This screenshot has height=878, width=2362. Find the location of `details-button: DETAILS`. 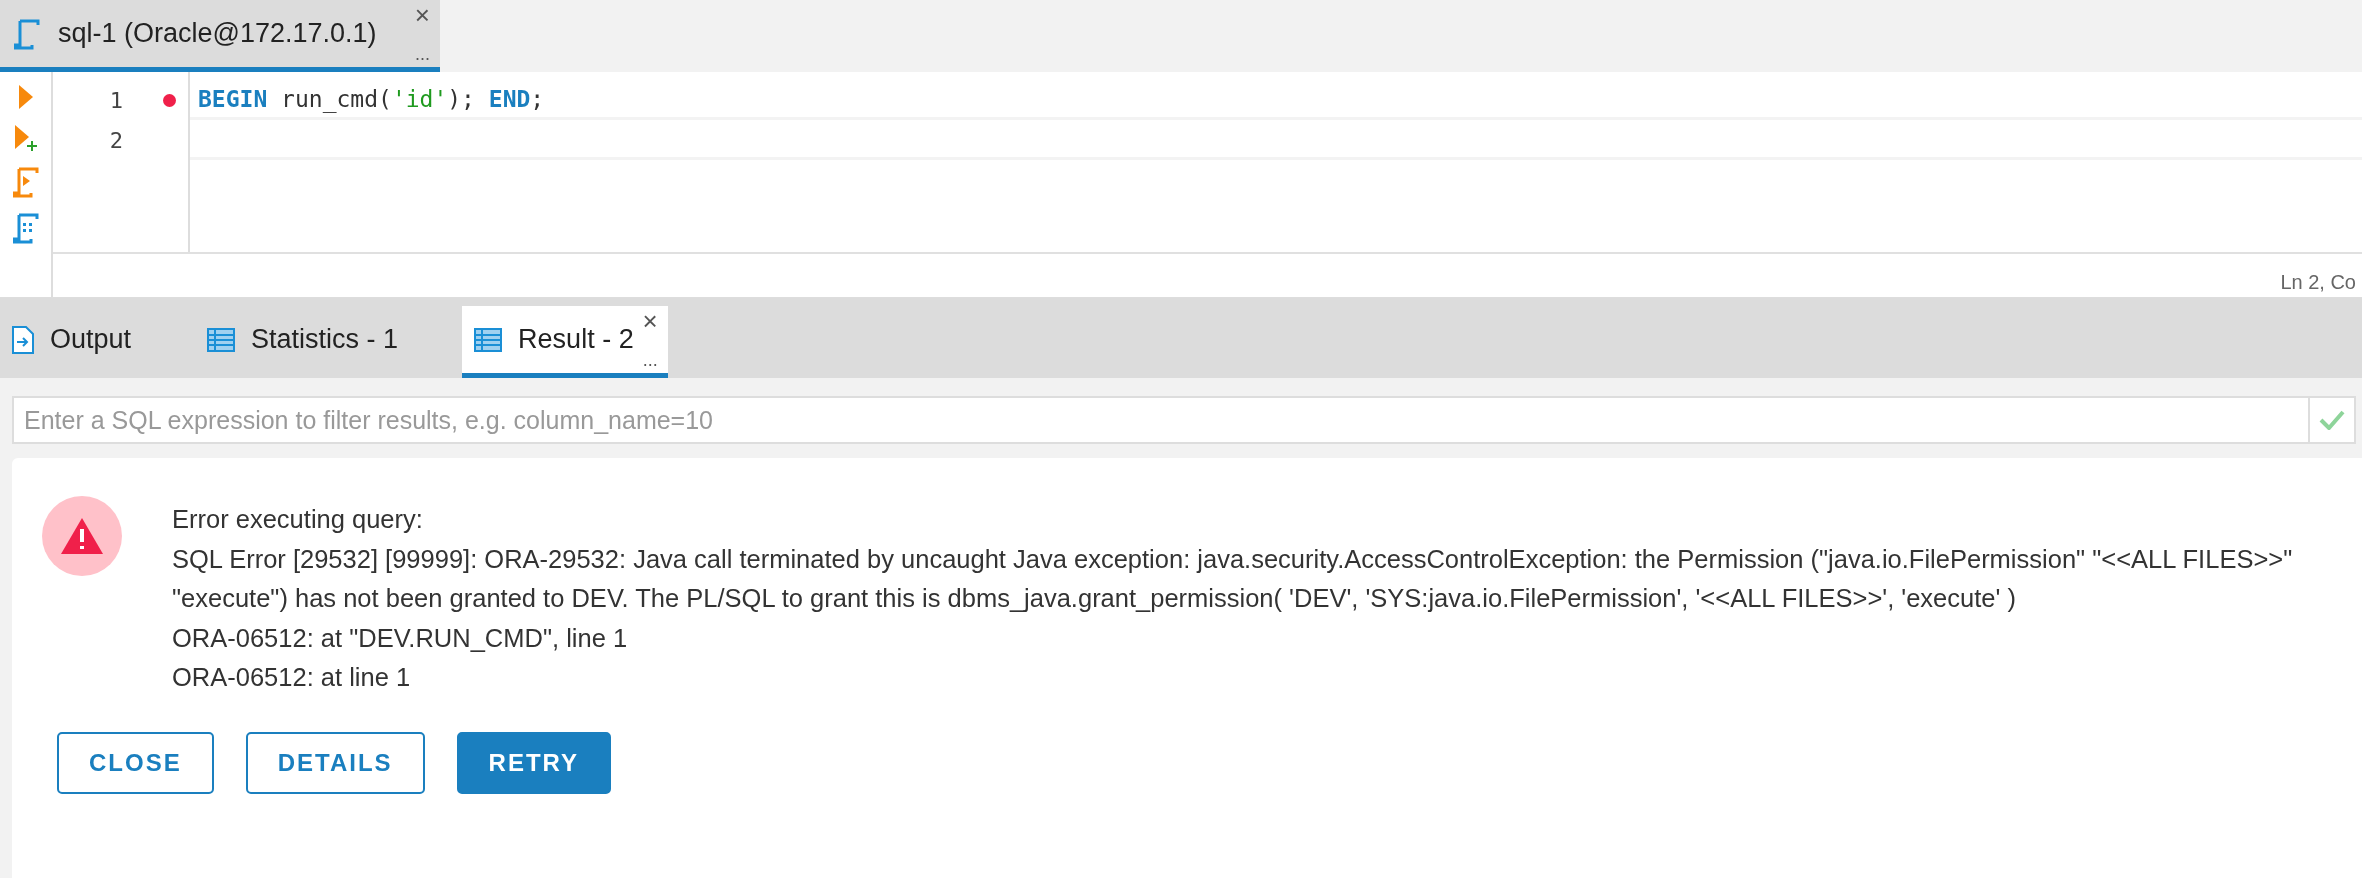

details-button: DETAILS is located at coordinates (335, 762).